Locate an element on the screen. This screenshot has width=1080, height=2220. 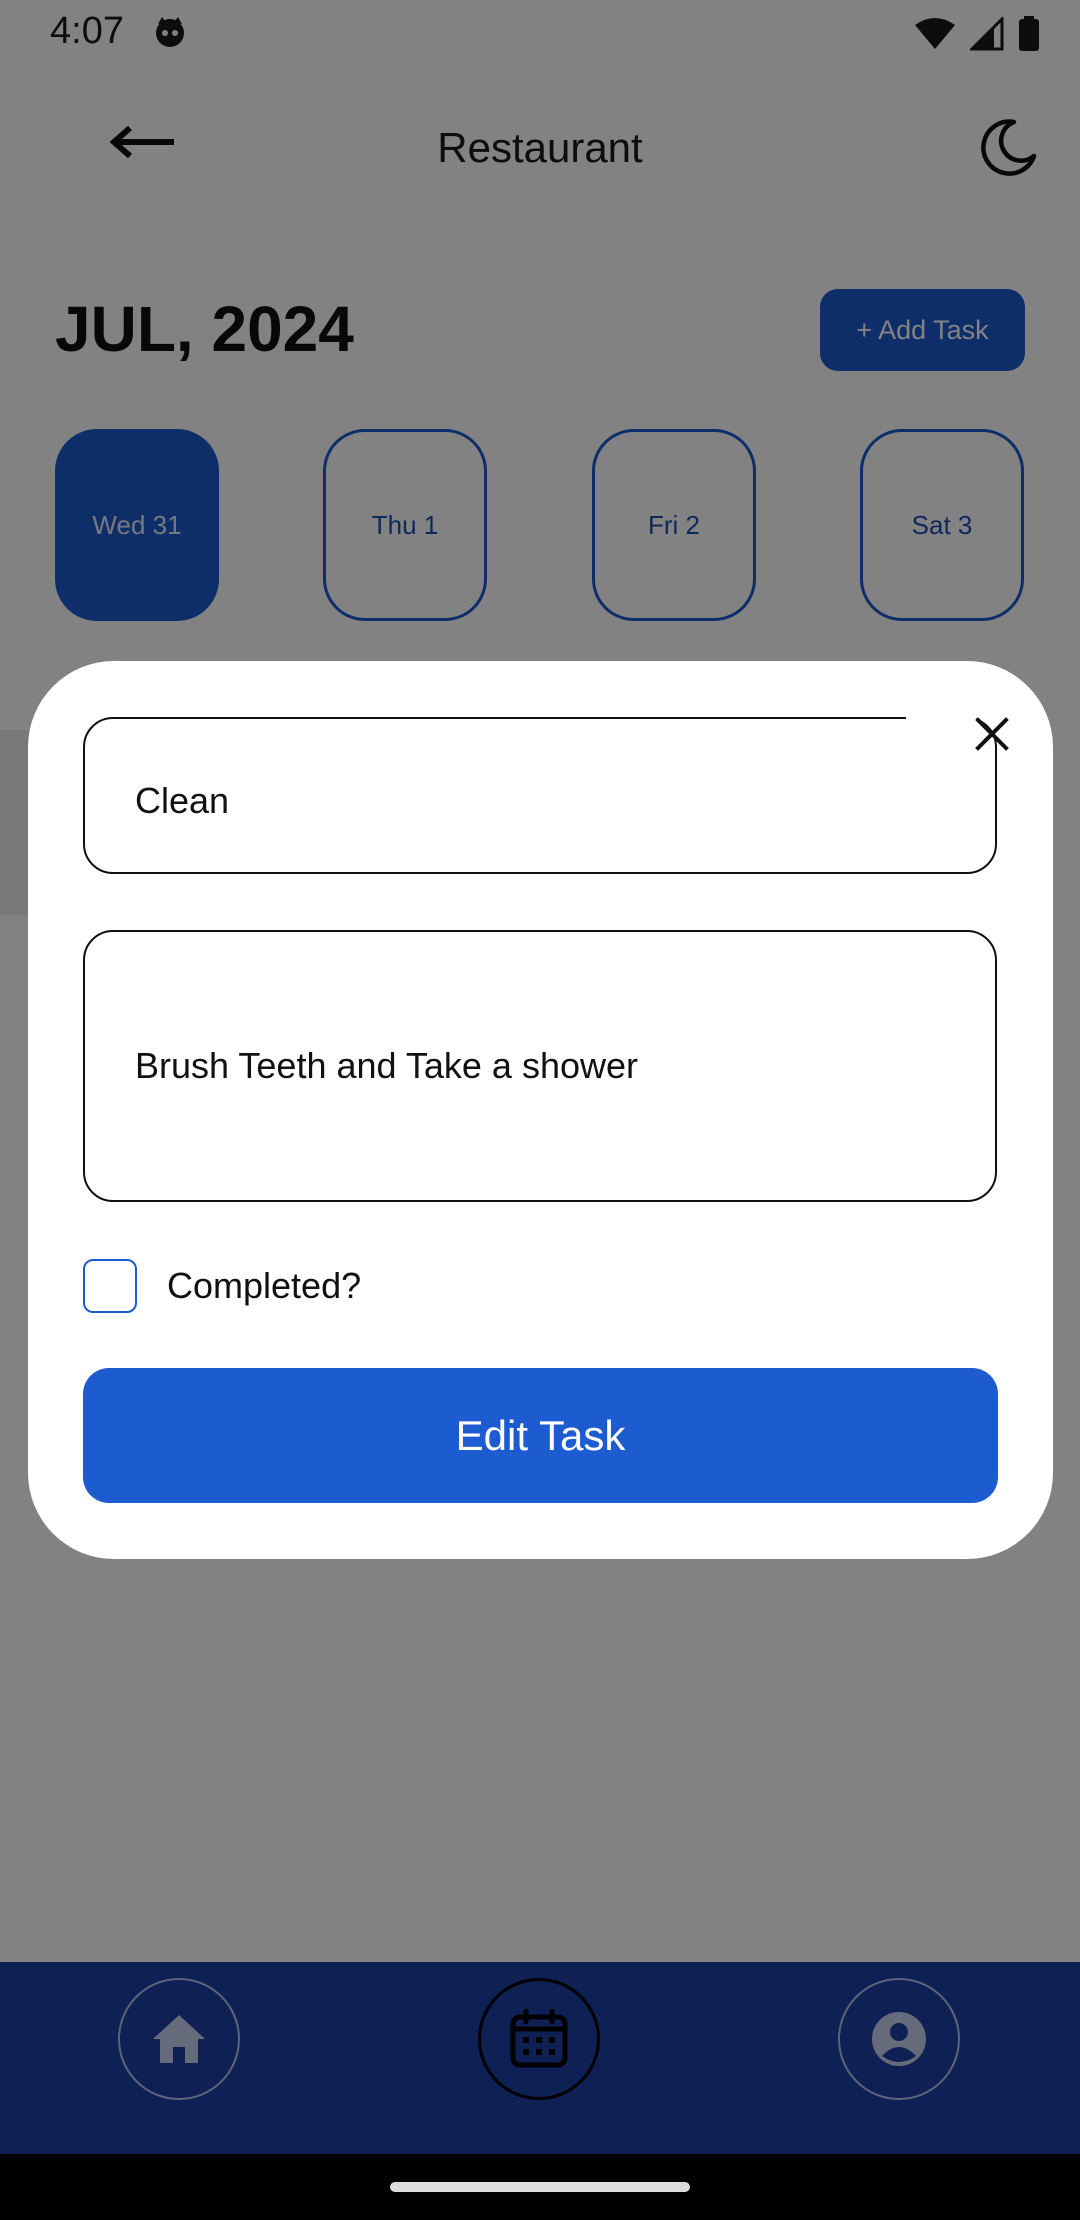
completed-row: Completed? is located at coordinates (222, 1286).